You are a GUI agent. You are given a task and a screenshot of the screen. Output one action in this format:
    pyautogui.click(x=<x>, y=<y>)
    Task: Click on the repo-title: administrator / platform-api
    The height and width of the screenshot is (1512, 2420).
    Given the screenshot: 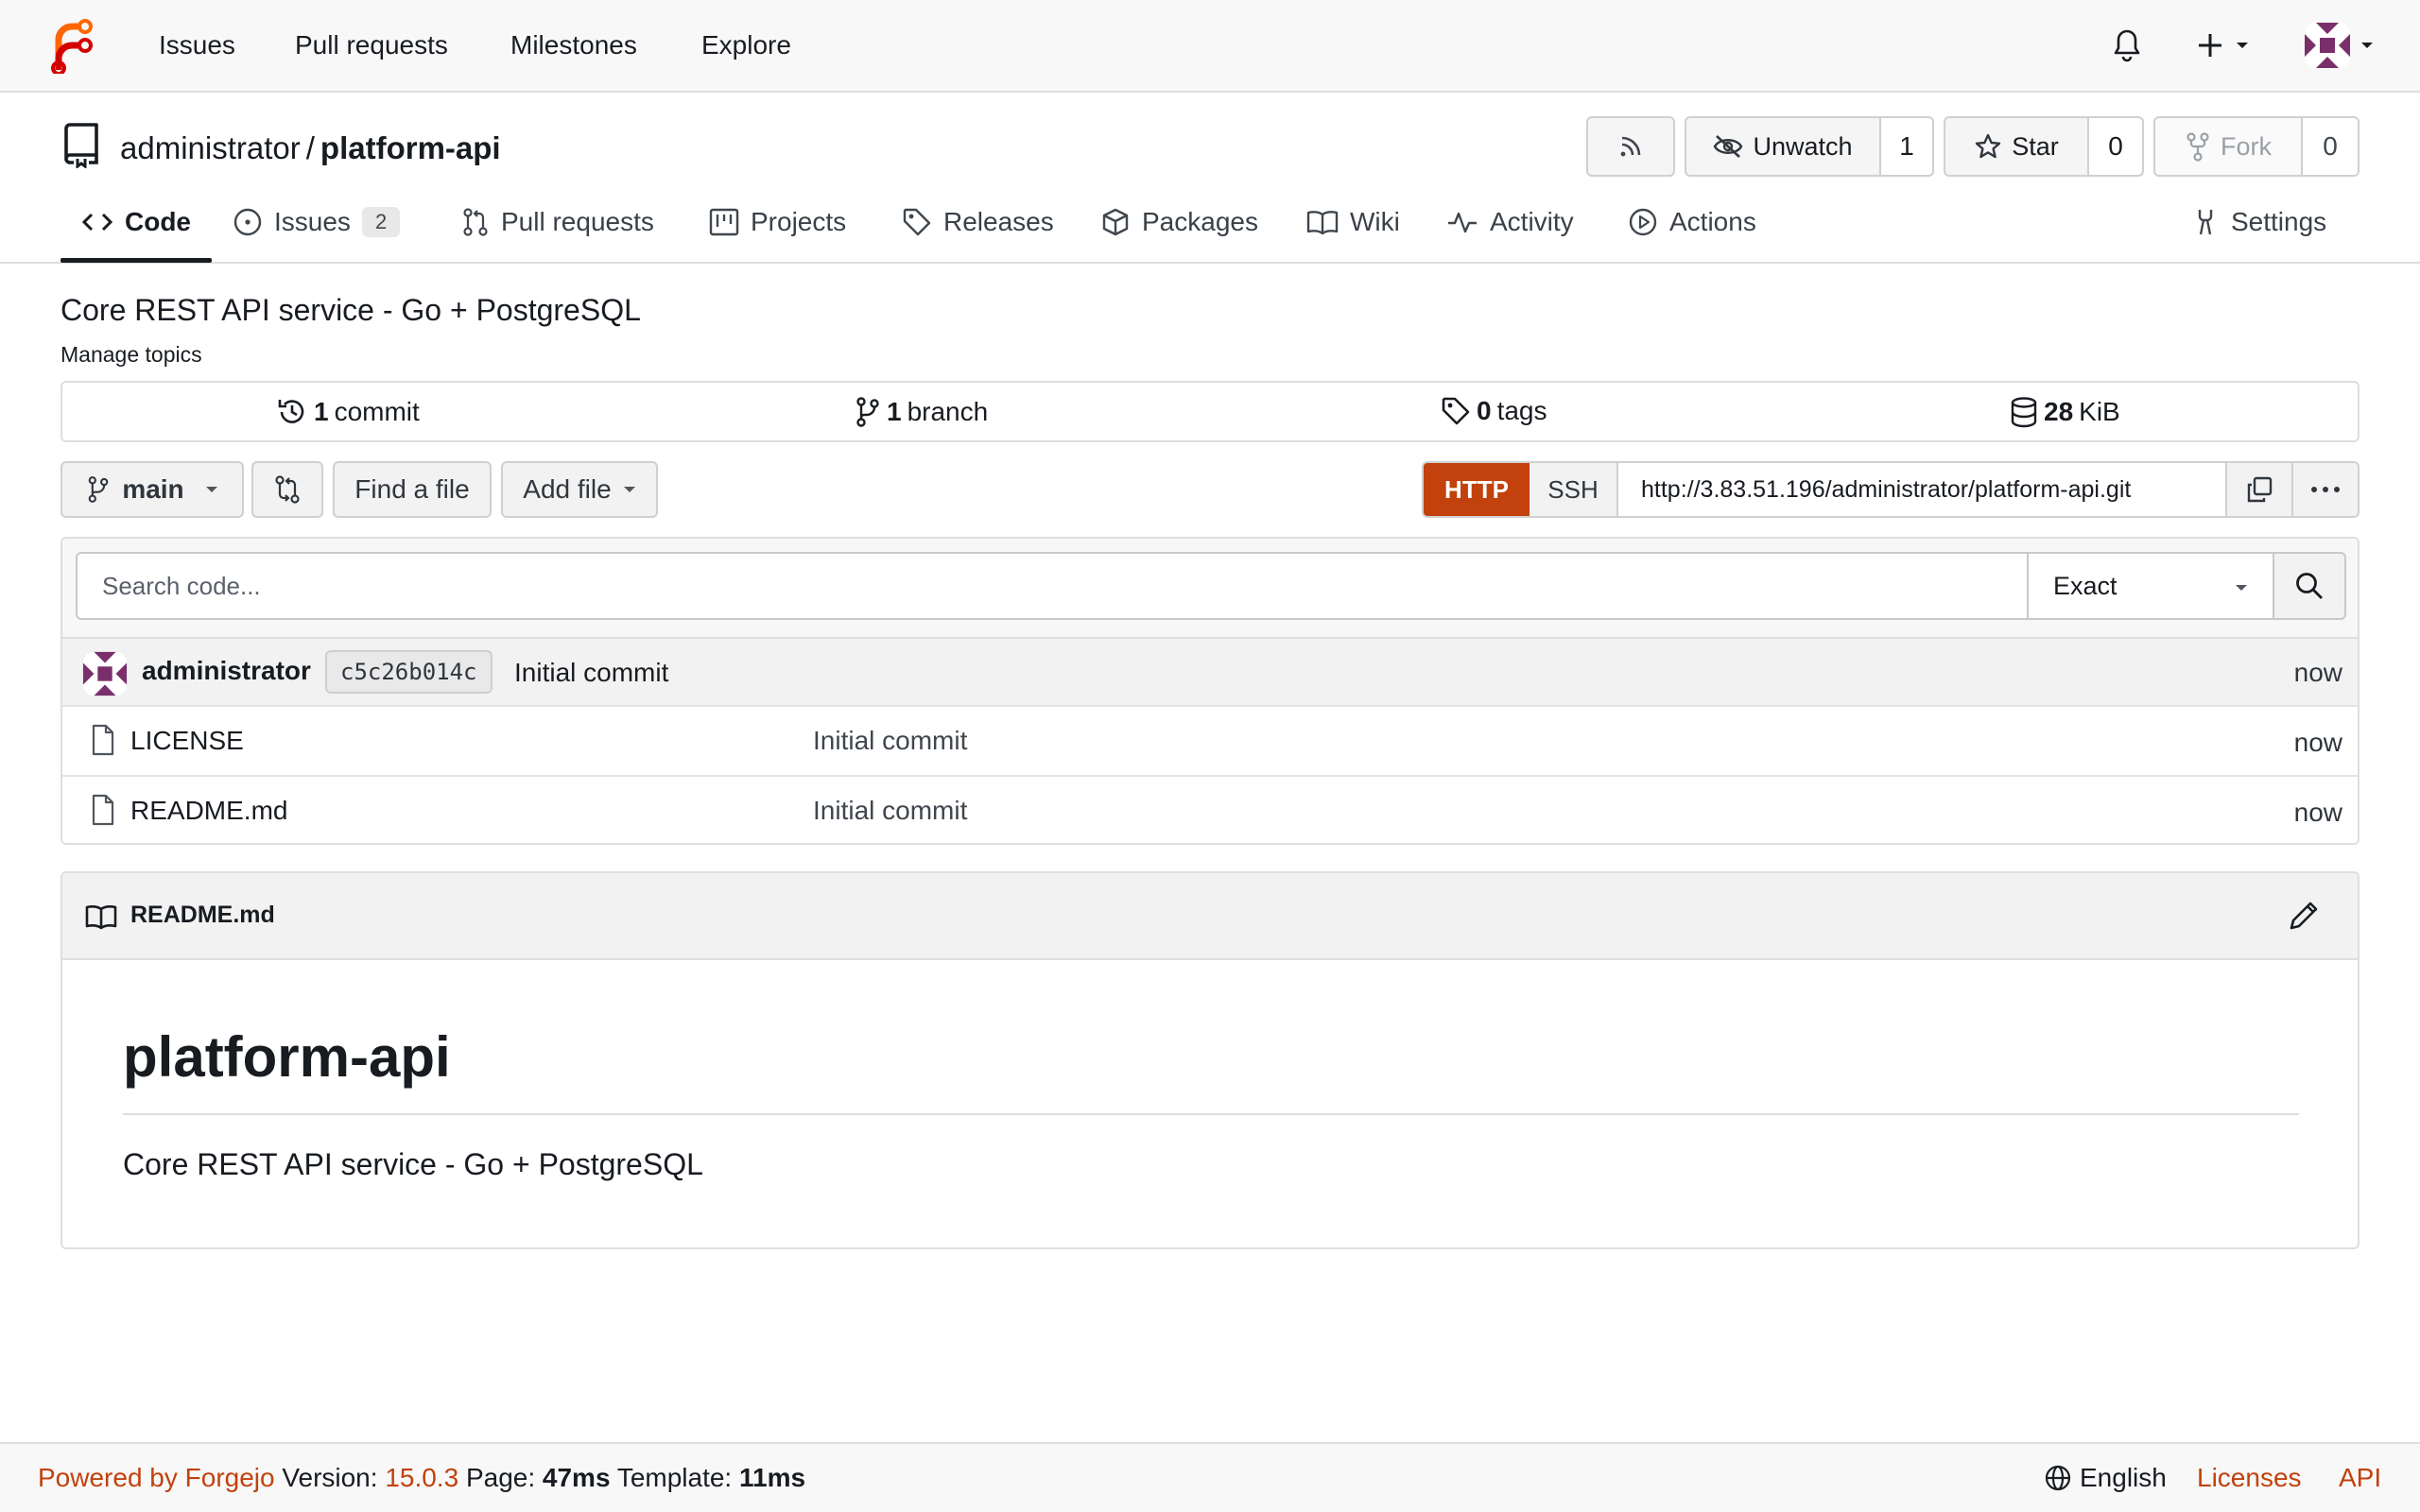 What is the action you would take?
    pyautogui.click(x=310, y=148)
    